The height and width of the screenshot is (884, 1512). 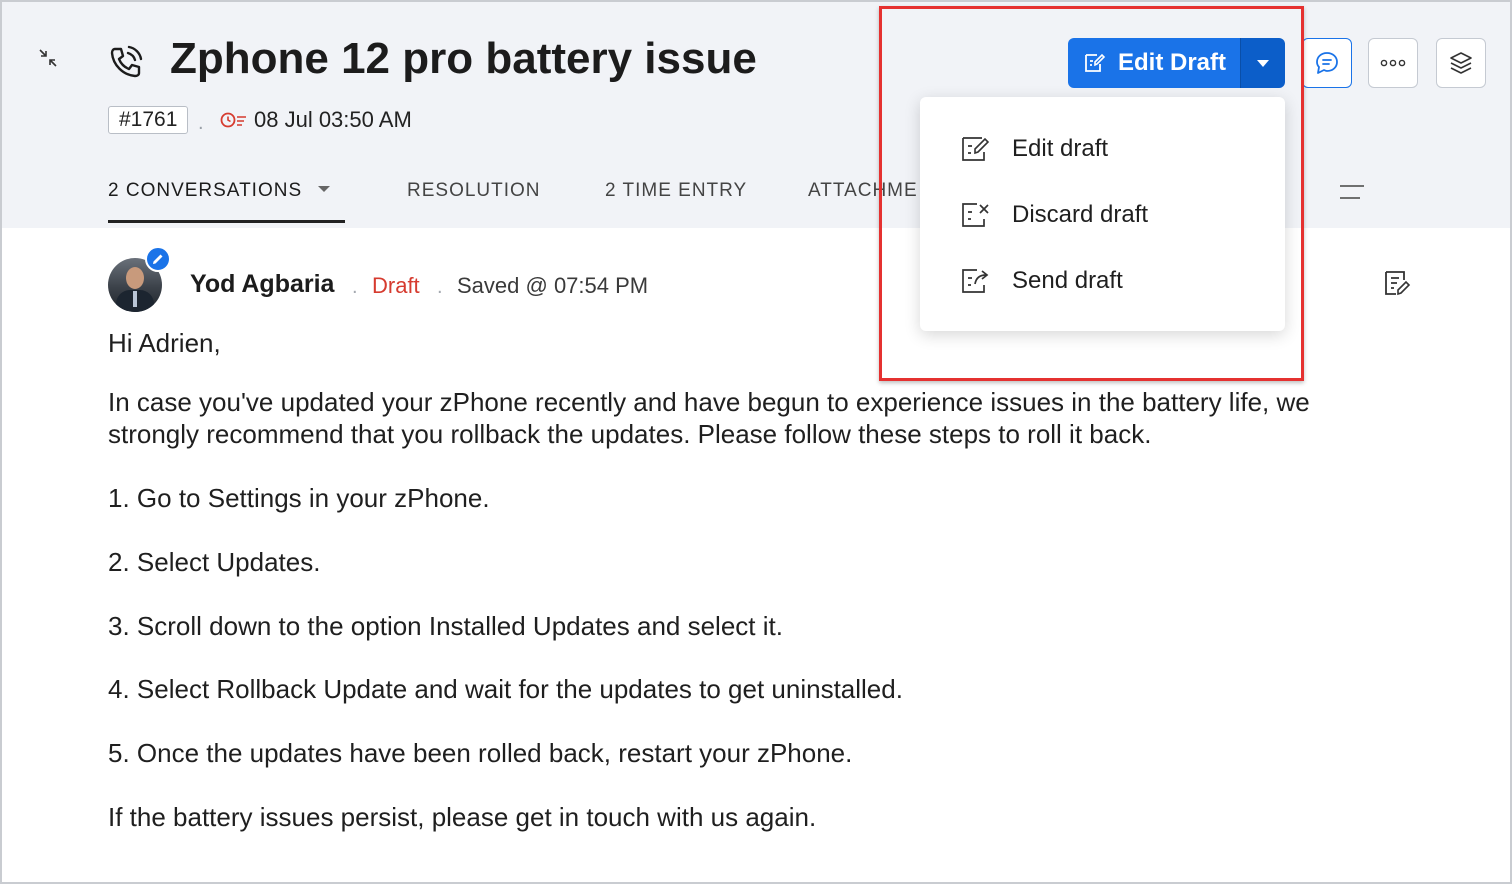 What do you see at coordinates (226, 221) in the screenshot?
I see `active-tab-indicator` at bounding box center [226, 221].